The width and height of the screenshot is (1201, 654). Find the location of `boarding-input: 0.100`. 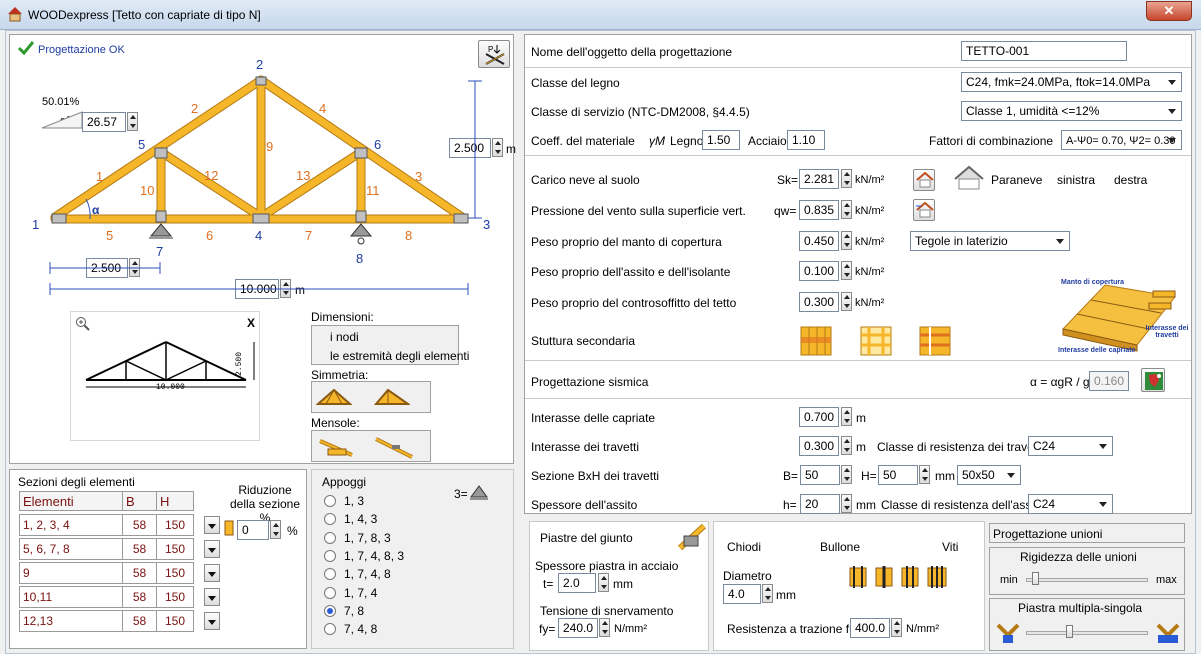

boarding-input: 0.100 is located at coordinates (819, 271).